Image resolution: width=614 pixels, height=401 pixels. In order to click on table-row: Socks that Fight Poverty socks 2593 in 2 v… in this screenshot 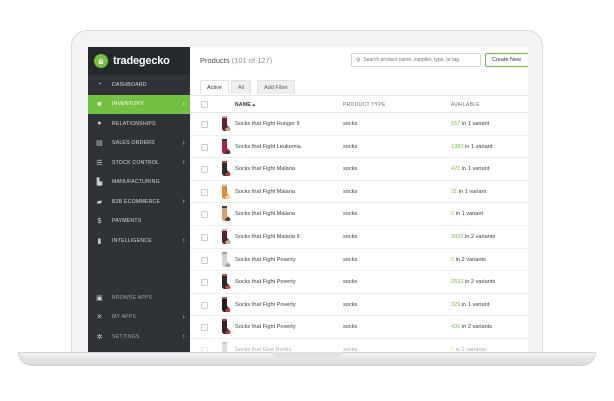, I will do `click(359, 282)`.